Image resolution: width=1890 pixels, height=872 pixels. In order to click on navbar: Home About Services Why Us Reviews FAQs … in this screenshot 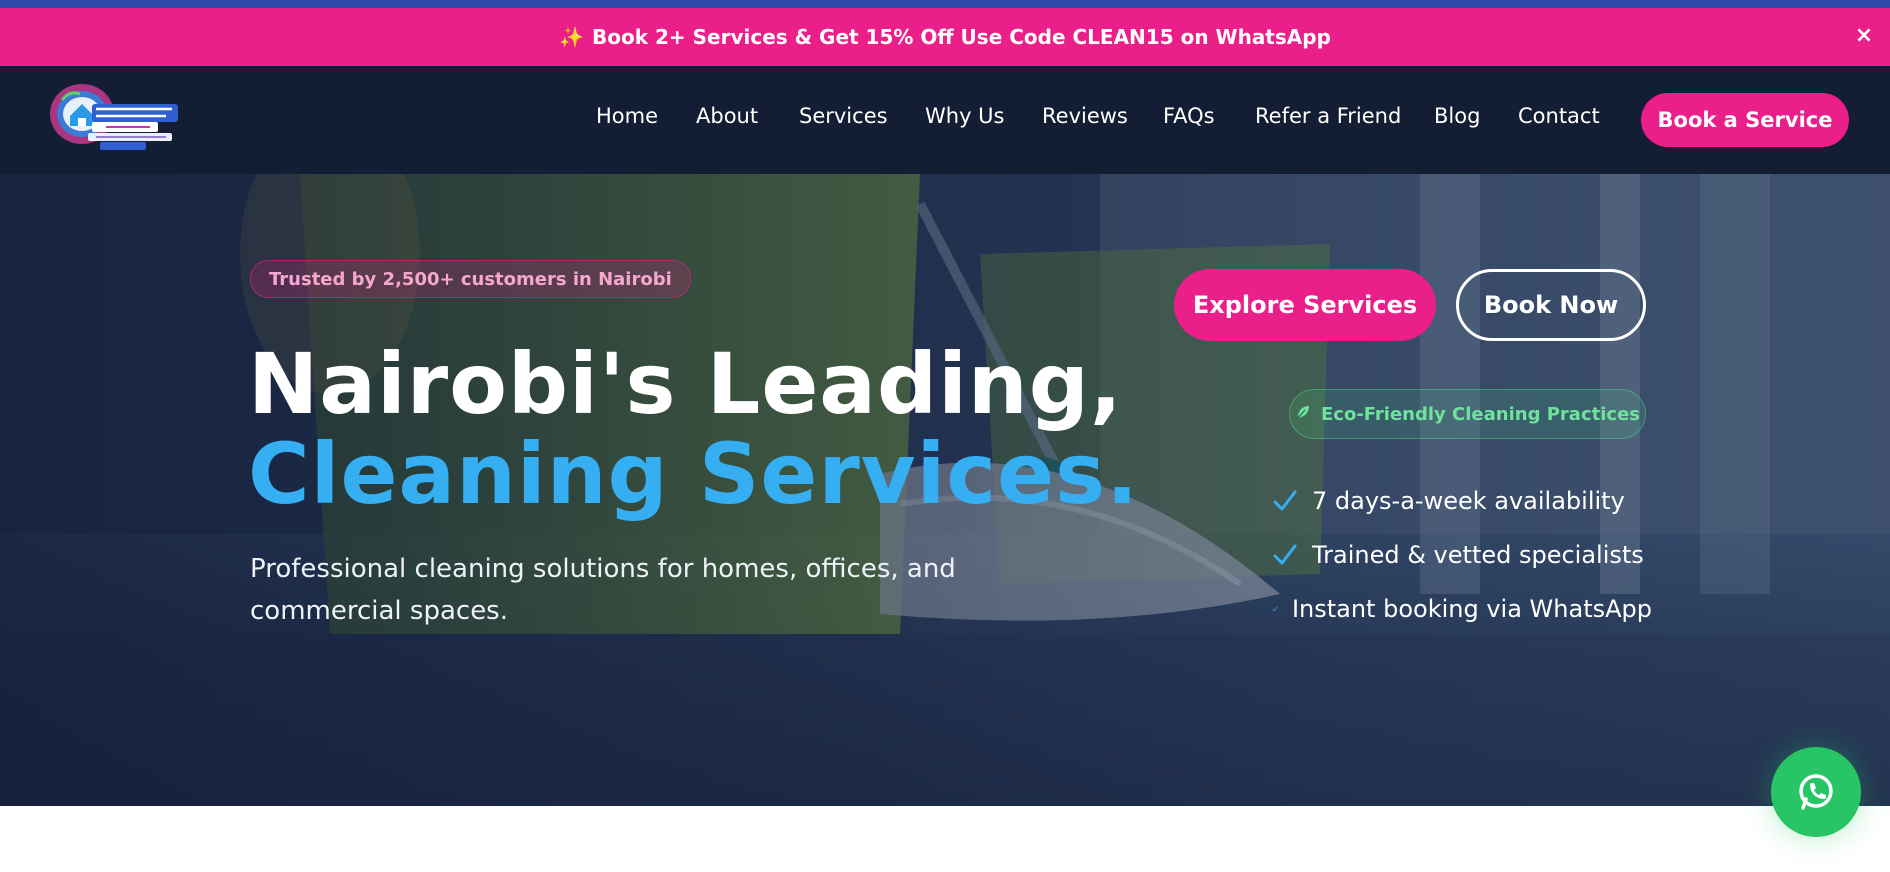, I will do `click(945, 120)`.